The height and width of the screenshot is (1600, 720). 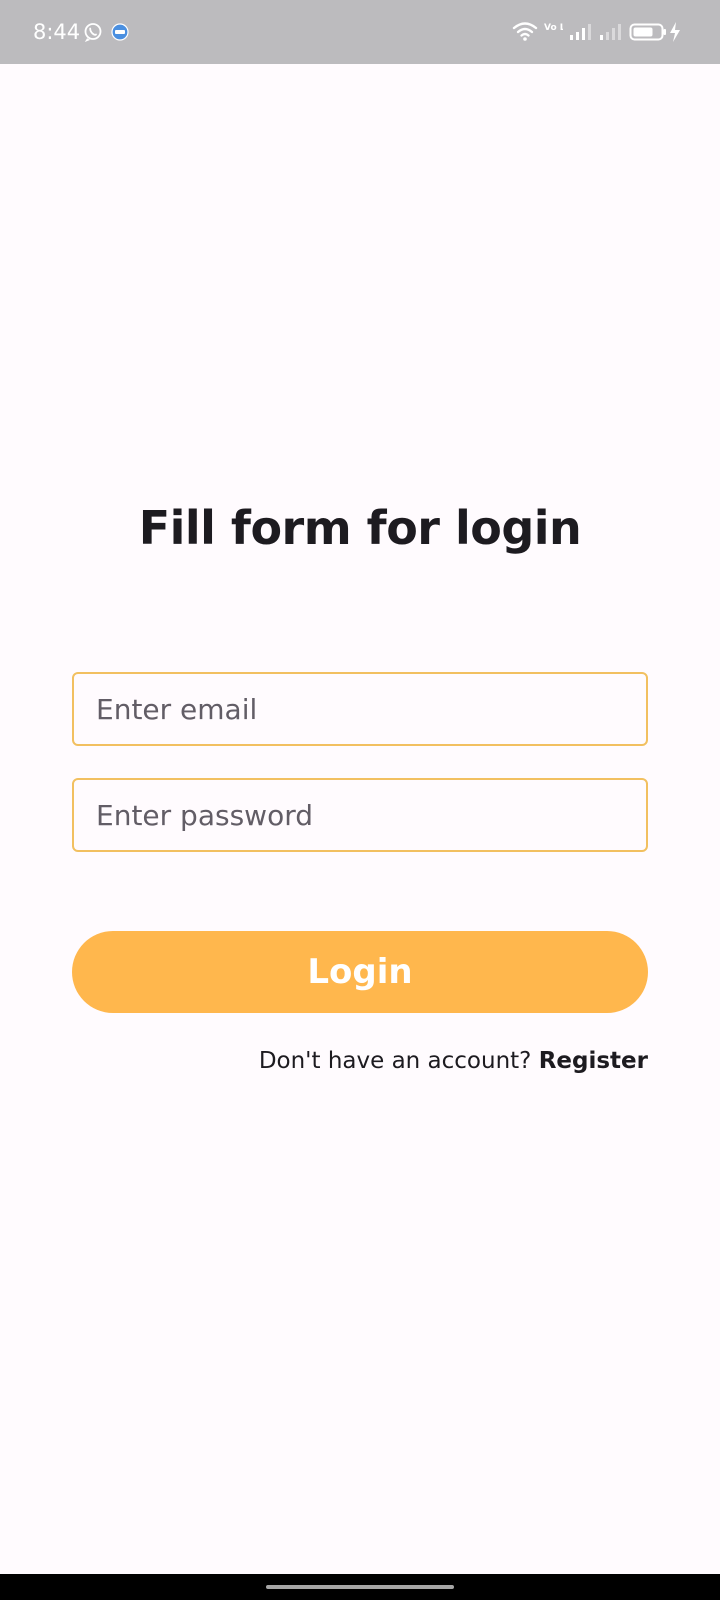 What do you see at coordinates (360, 709) in the screenshot?
I see `email-field` at bounding box center [360, 709].